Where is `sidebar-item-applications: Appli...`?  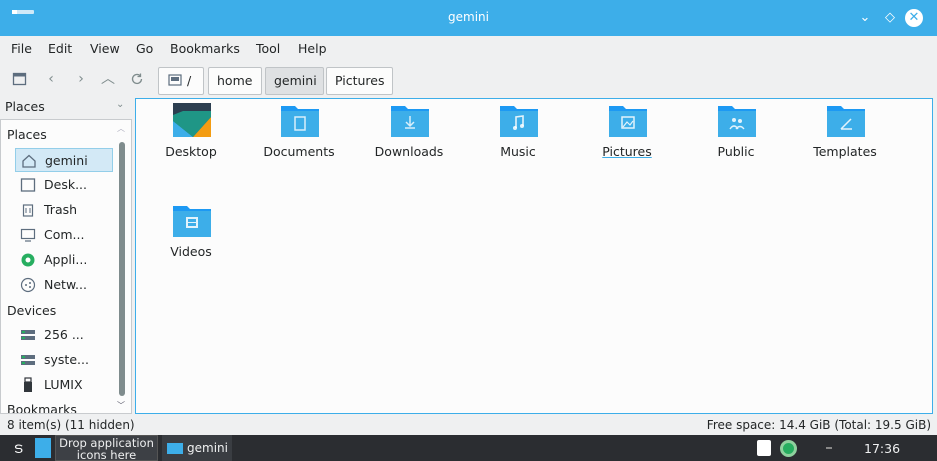 sidebar-item-applications: Appli... is located at coordinates (64, 260).